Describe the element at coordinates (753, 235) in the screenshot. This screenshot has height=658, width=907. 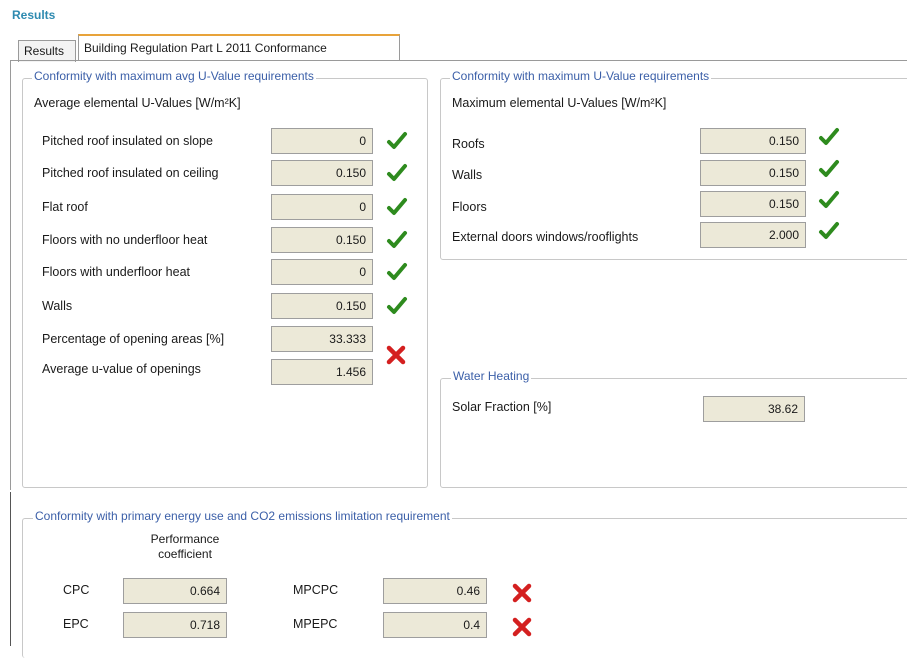
I see `uvalue-field: 2.000` at that location.